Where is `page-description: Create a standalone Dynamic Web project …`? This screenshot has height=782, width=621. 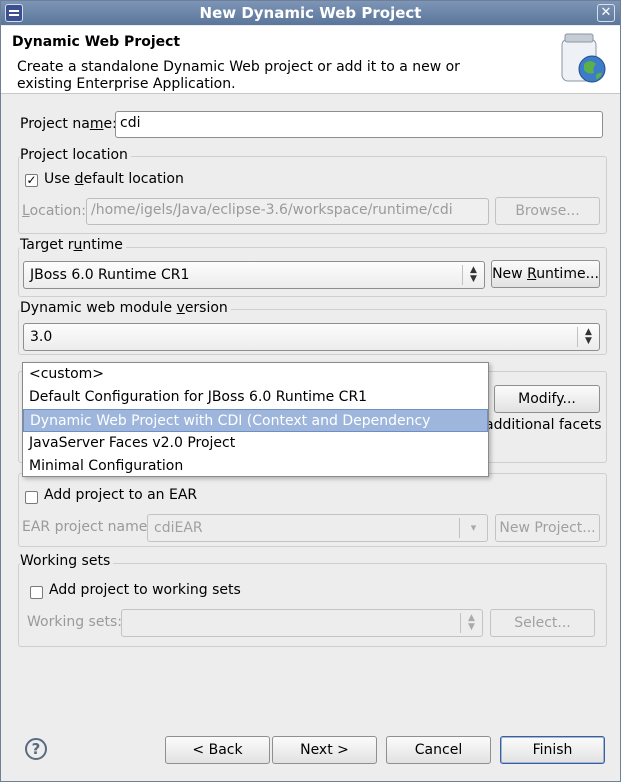 page-description: Create a standalone Dynamic Web project … is located at coordinates (238, 75).